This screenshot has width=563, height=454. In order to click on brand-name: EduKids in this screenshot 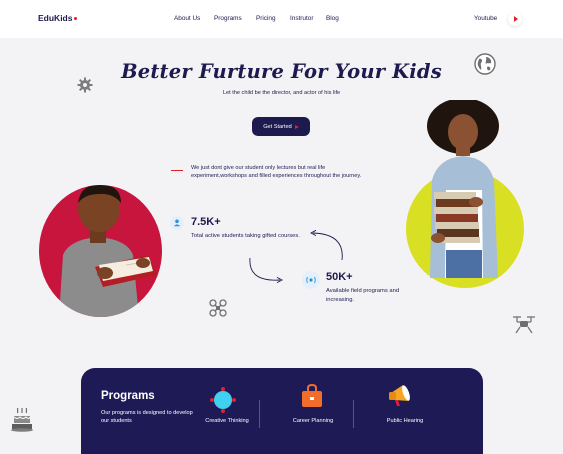, I will do `click(55, 18)`.